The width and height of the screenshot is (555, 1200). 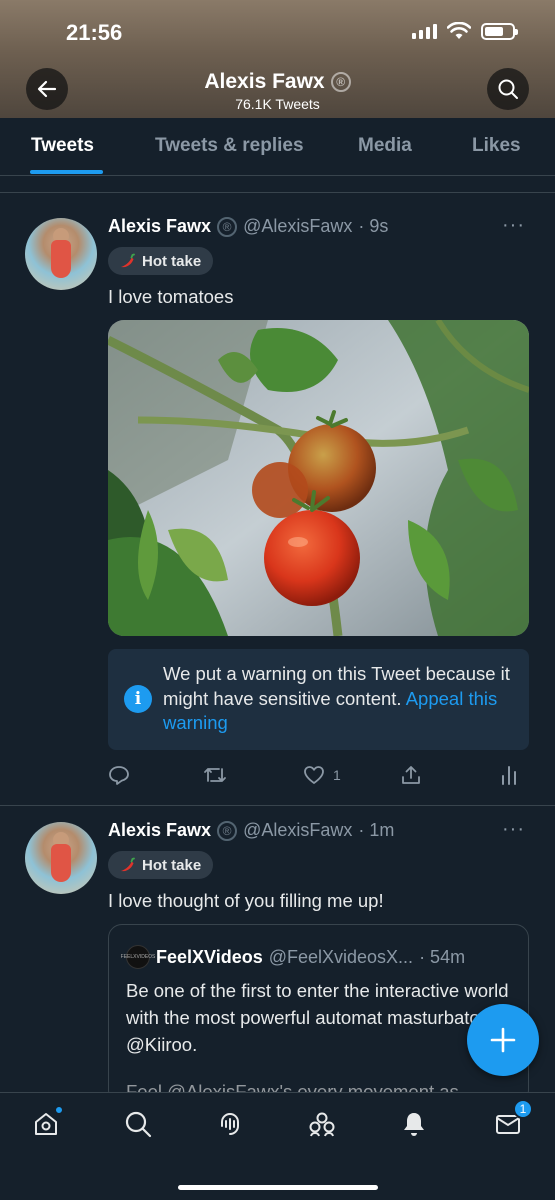 I want to click on tab-likes: Likes, so click(x=496, y=146).